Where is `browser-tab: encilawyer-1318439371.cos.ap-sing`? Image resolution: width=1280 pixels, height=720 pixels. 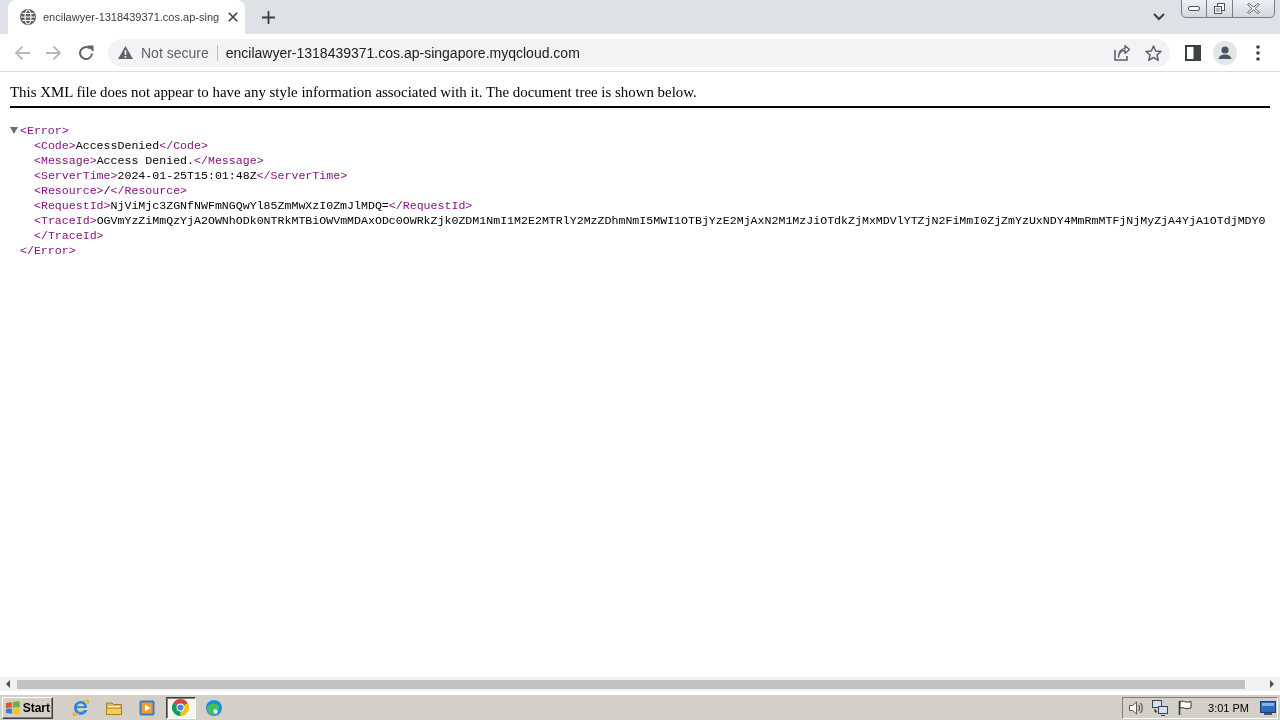
browser-tab: encilawyer-1318439371.cos.ap-sing is located at coordinates (126, 17).